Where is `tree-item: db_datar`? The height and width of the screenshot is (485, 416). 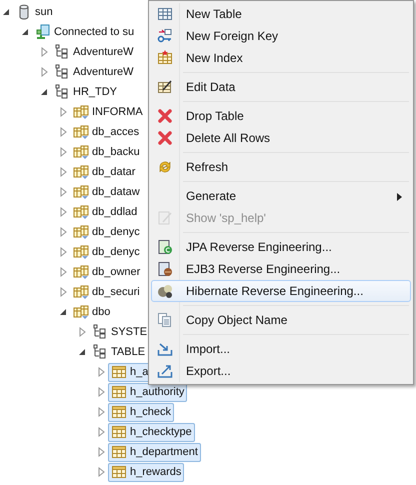 tree-item: db_datar is located at coordinates (104, 172).